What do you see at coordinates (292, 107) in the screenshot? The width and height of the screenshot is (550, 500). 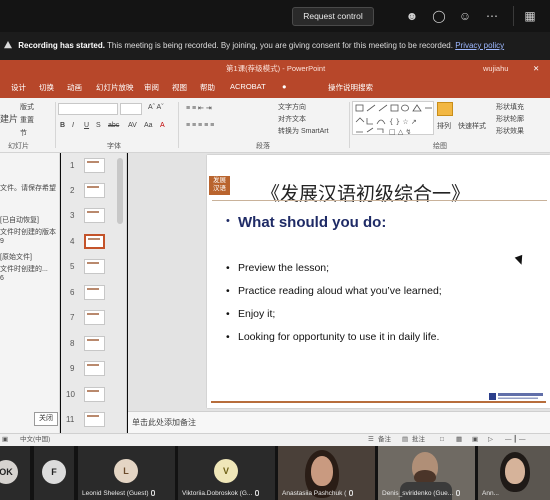 I see `text-direction-button: 文字方向` at bounding box center [292, 107].